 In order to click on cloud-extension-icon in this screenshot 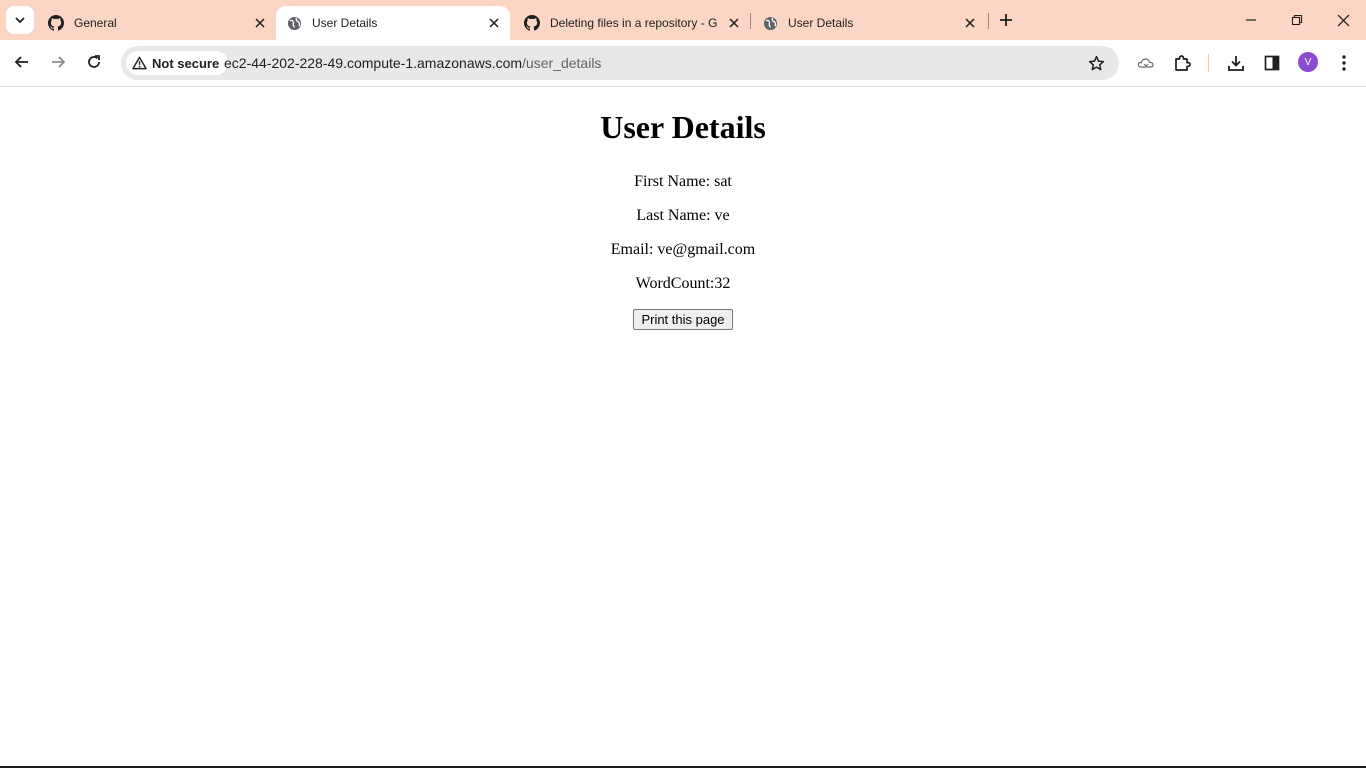, I will do `click(1145, 63)`.